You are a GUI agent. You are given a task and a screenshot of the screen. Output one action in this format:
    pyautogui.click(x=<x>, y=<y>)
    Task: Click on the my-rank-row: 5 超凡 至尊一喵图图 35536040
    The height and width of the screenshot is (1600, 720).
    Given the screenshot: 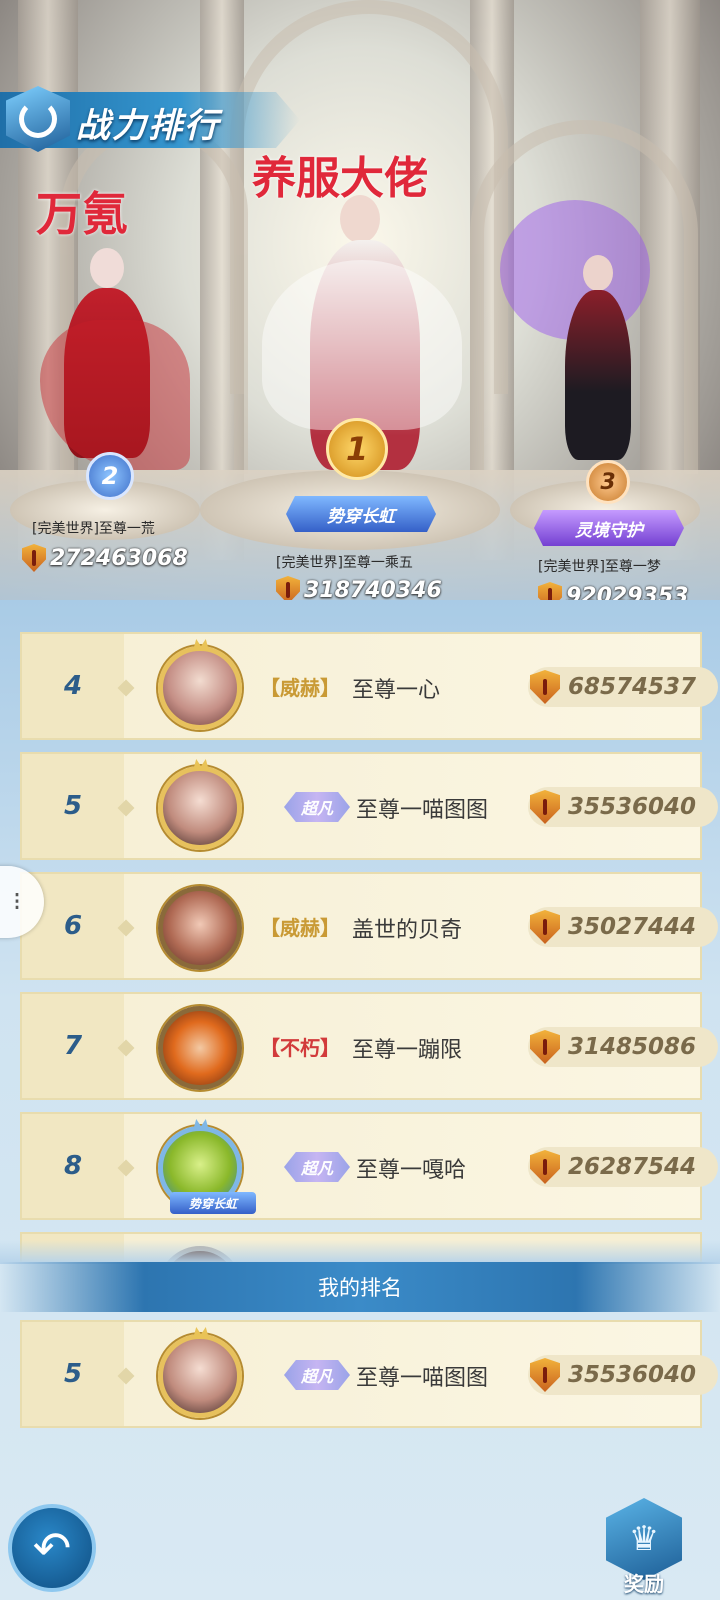 What is the action you would take?
    pyautogui.click(x=369, y=1374)
    